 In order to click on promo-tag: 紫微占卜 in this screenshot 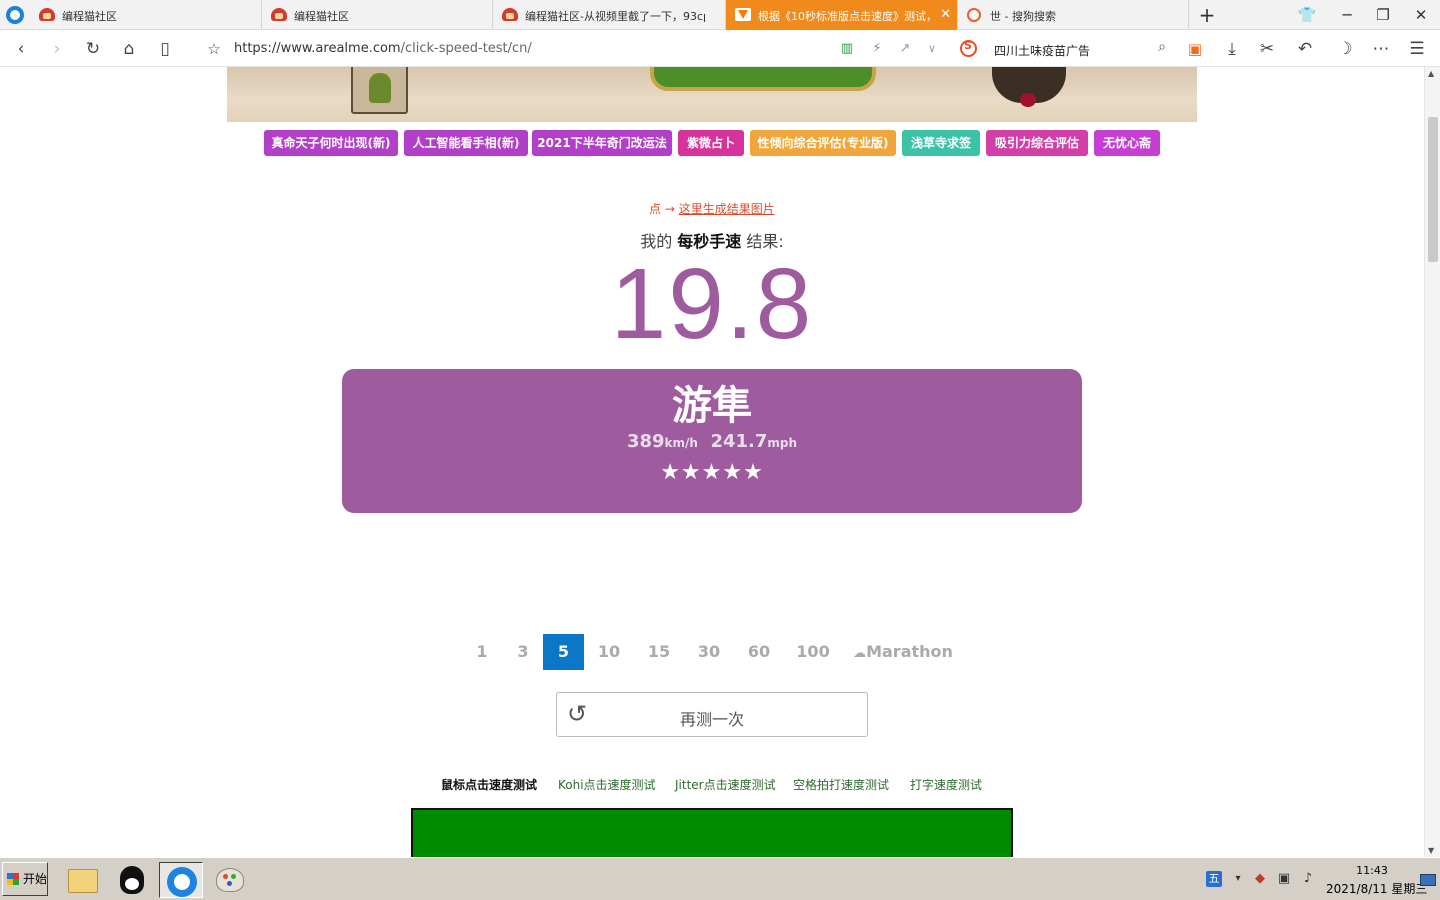, I will do `click(711, 143)`.